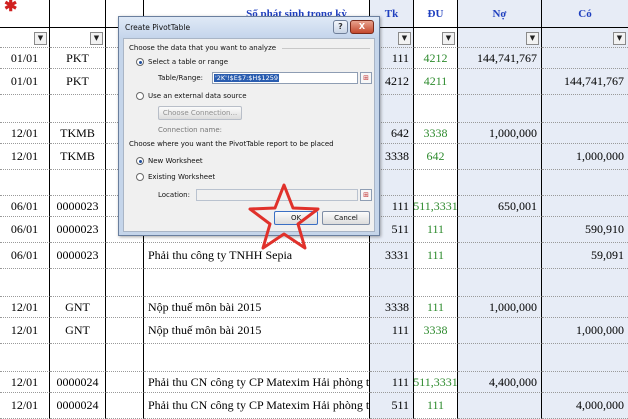 Image resolution: width=628 pixels, height=419 pixels. I want to click on option-external-label: Use an external data source, so click(197, 96).